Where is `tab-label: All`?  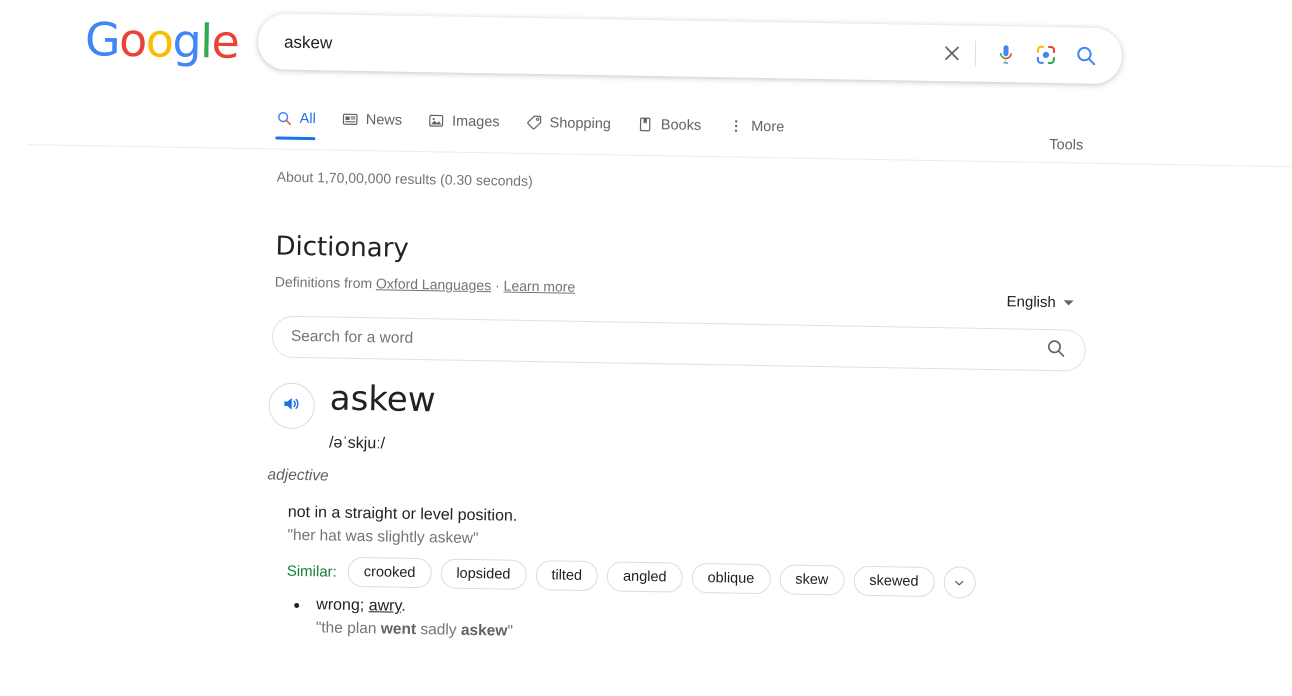
tab-label: All is located at coordinates (307, 118).